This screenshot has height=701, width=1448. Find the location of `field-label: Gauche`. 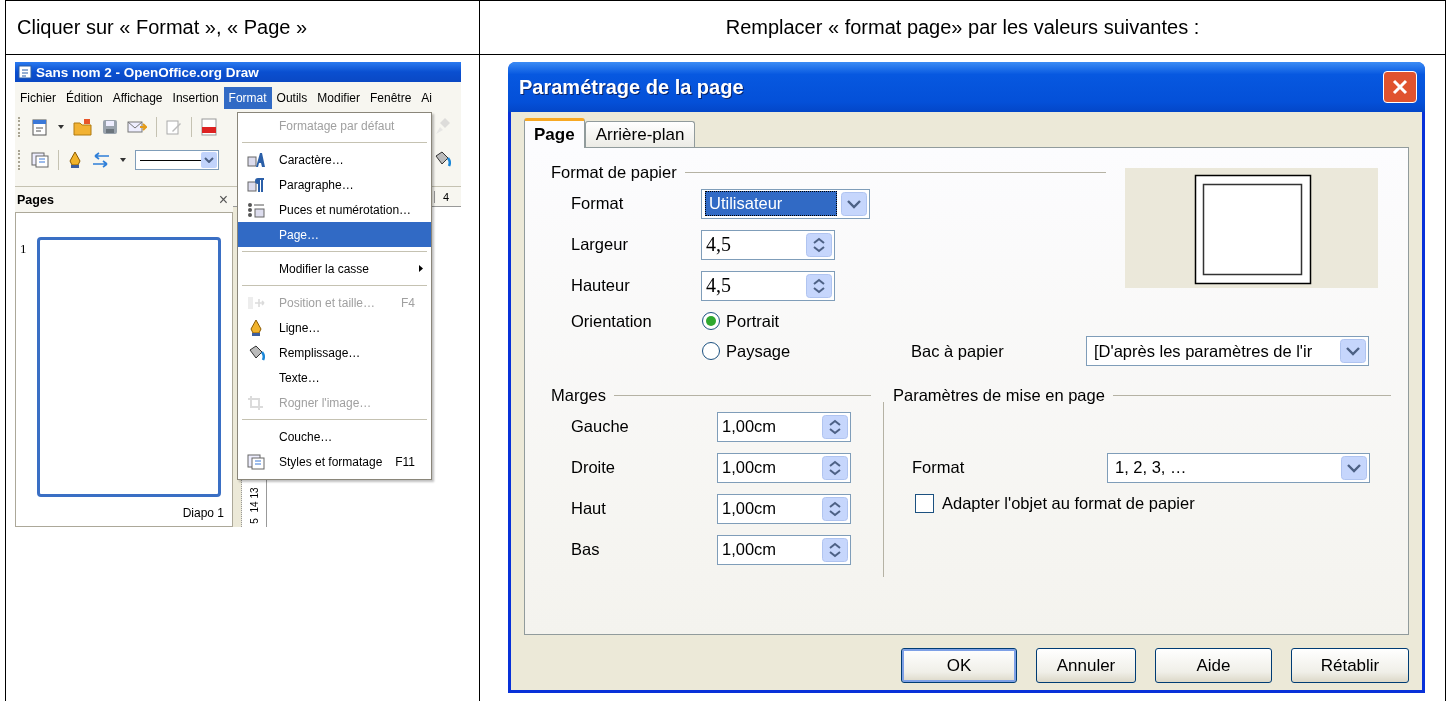

field-label: Gauche is located at coordinates (600, 426).